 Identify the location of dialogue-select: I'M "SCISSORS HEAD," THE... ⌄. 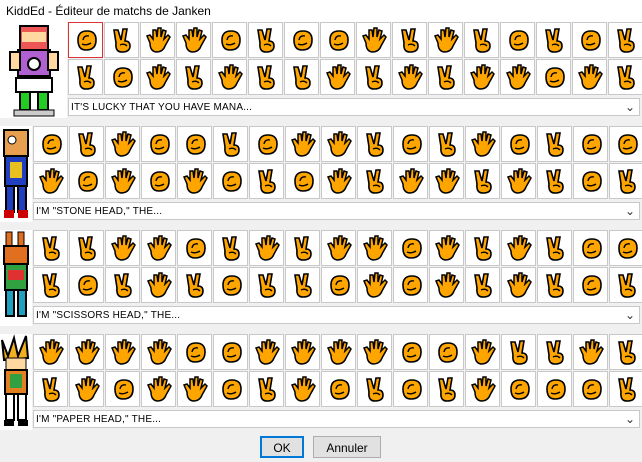
(336, 315).